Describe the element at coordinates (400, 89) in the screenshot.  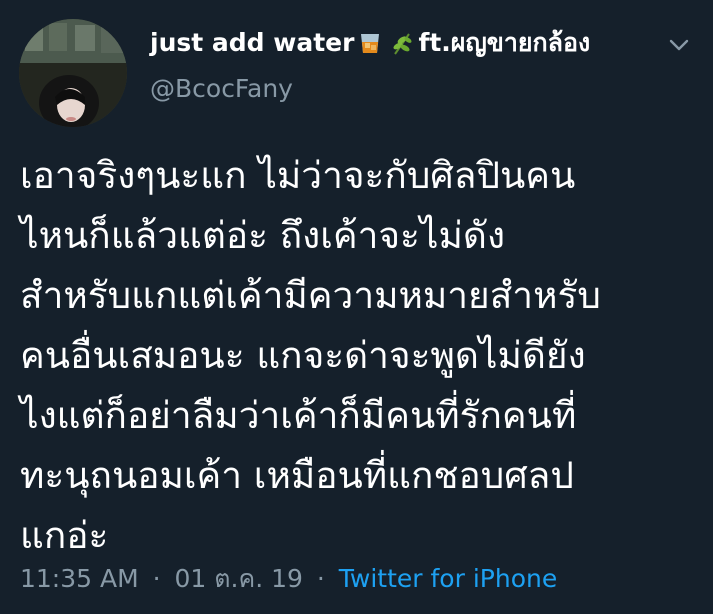
I see `user-handle: @BcocFany` at that location.